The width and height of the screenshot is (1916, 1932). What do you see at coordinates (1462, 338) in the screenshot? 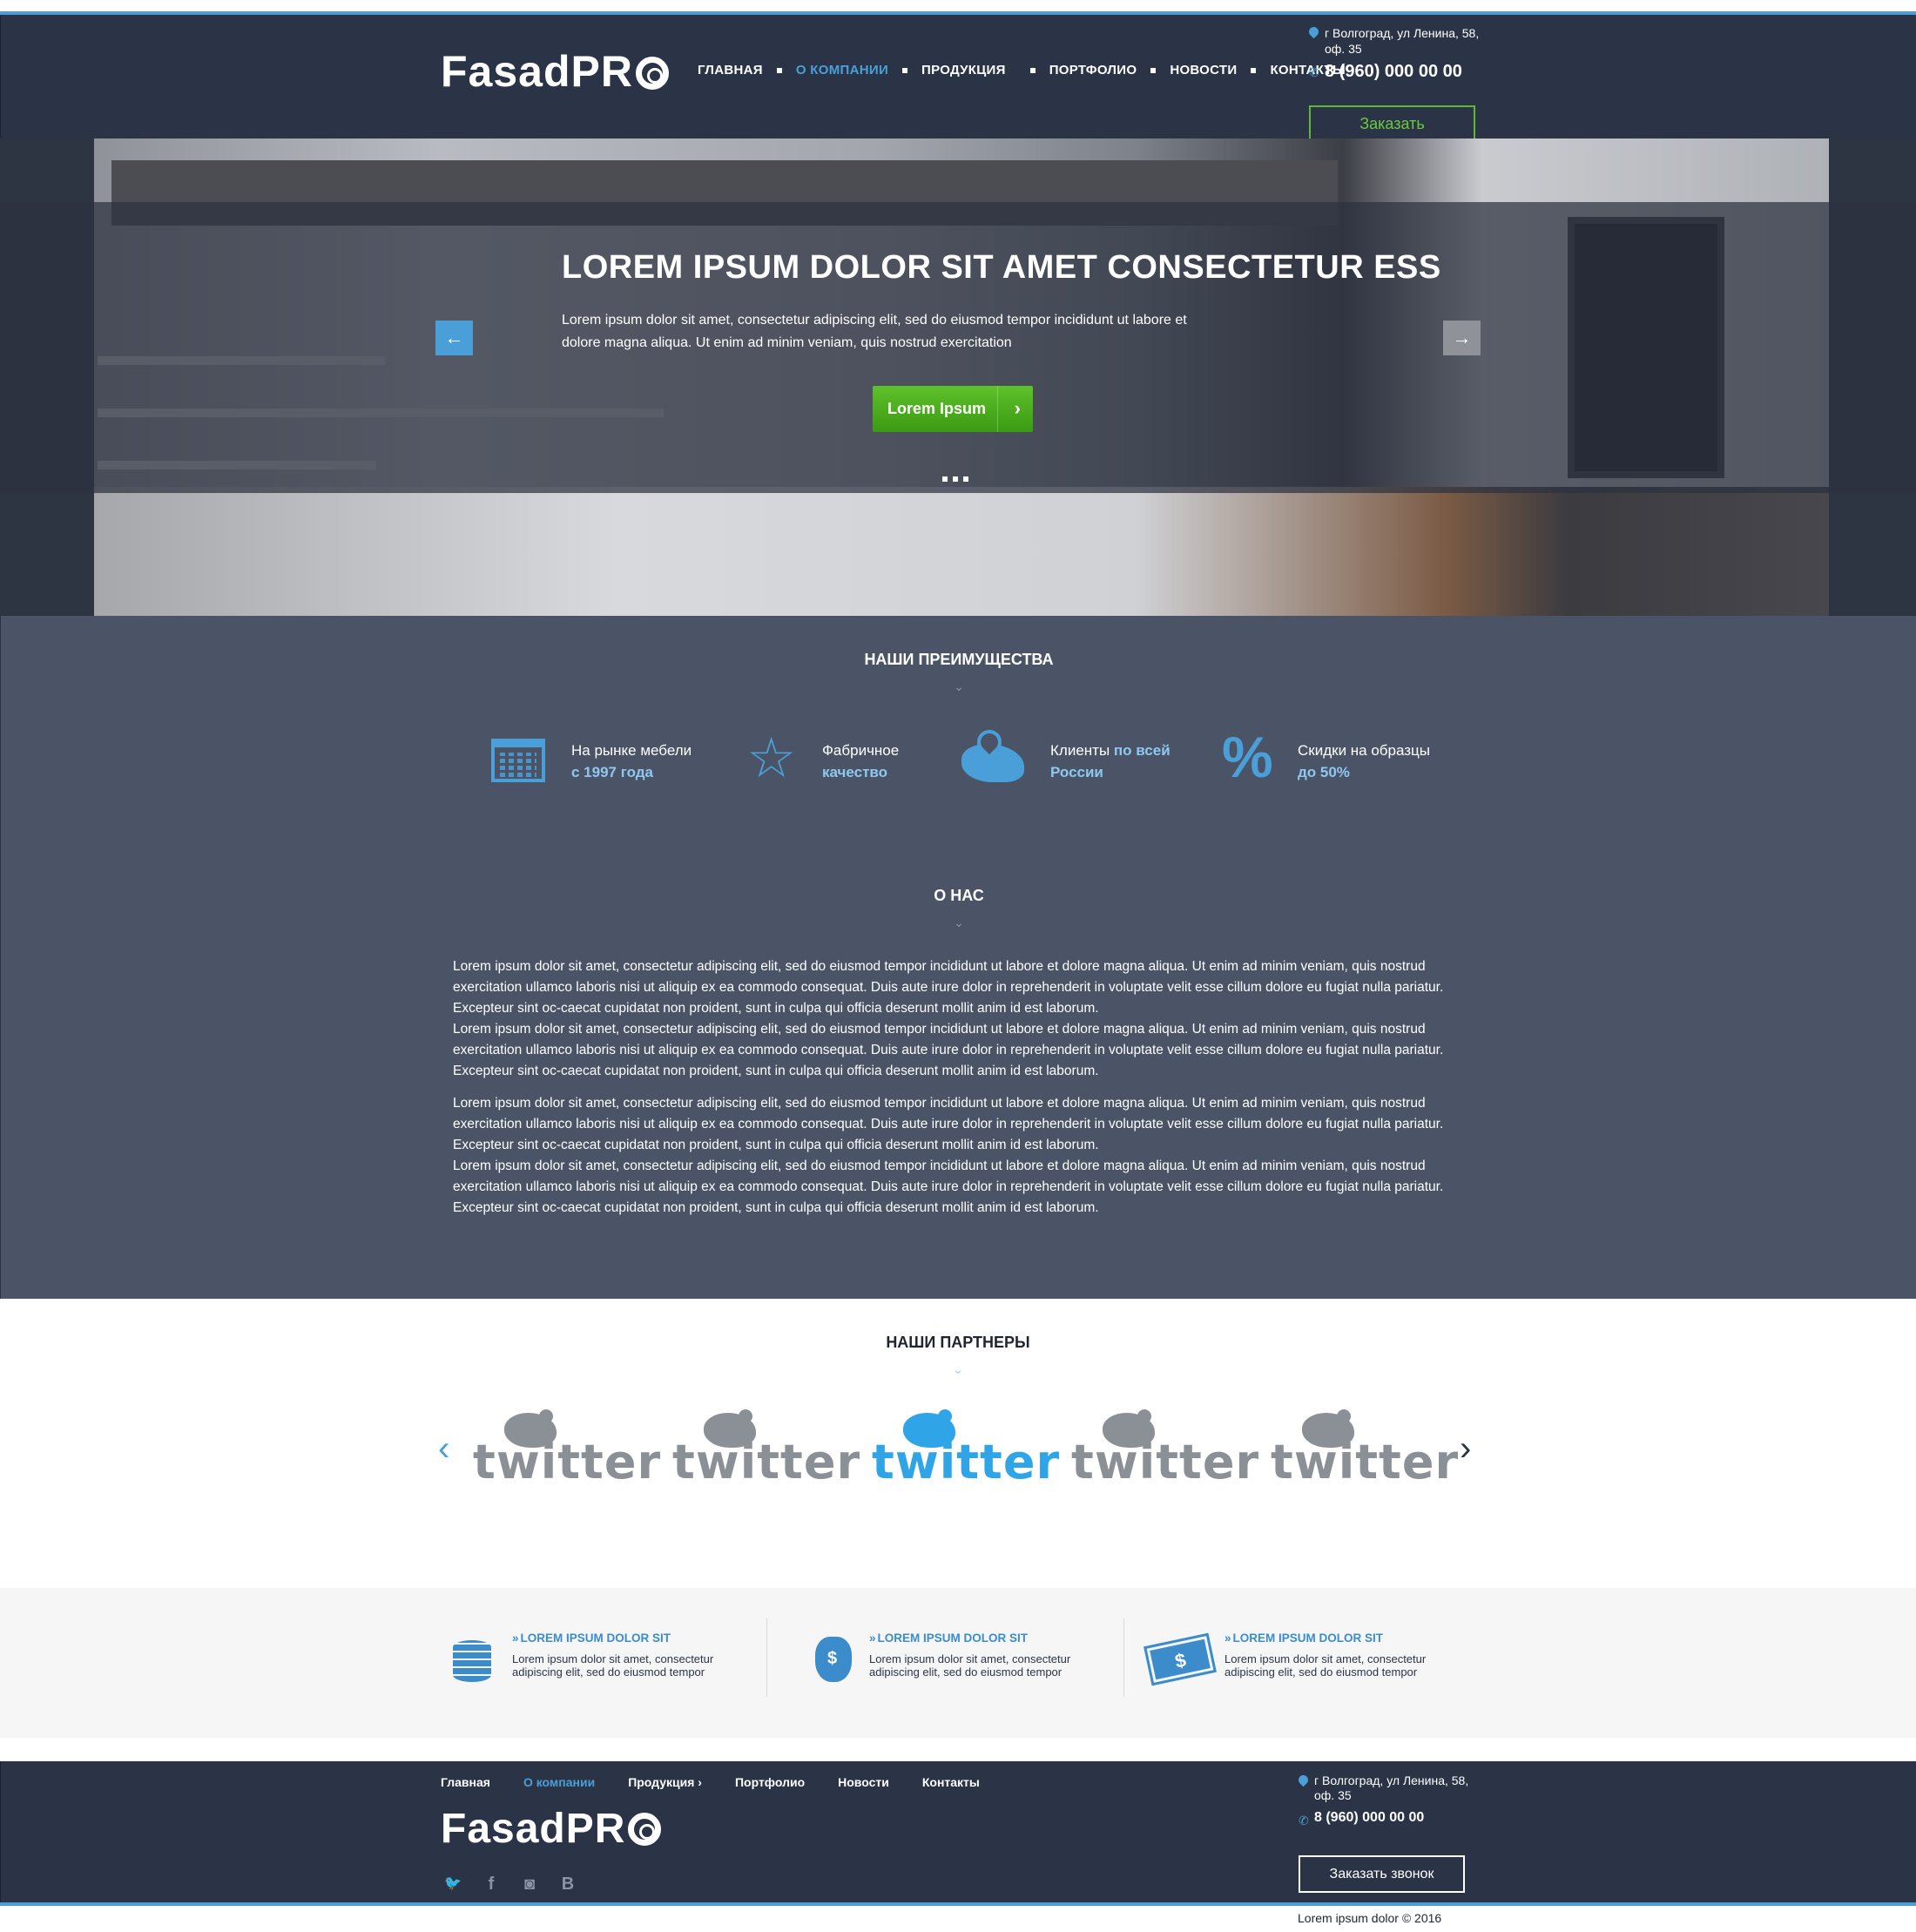
I see `slider-next-button: →` at bounding box center [1462, 338].